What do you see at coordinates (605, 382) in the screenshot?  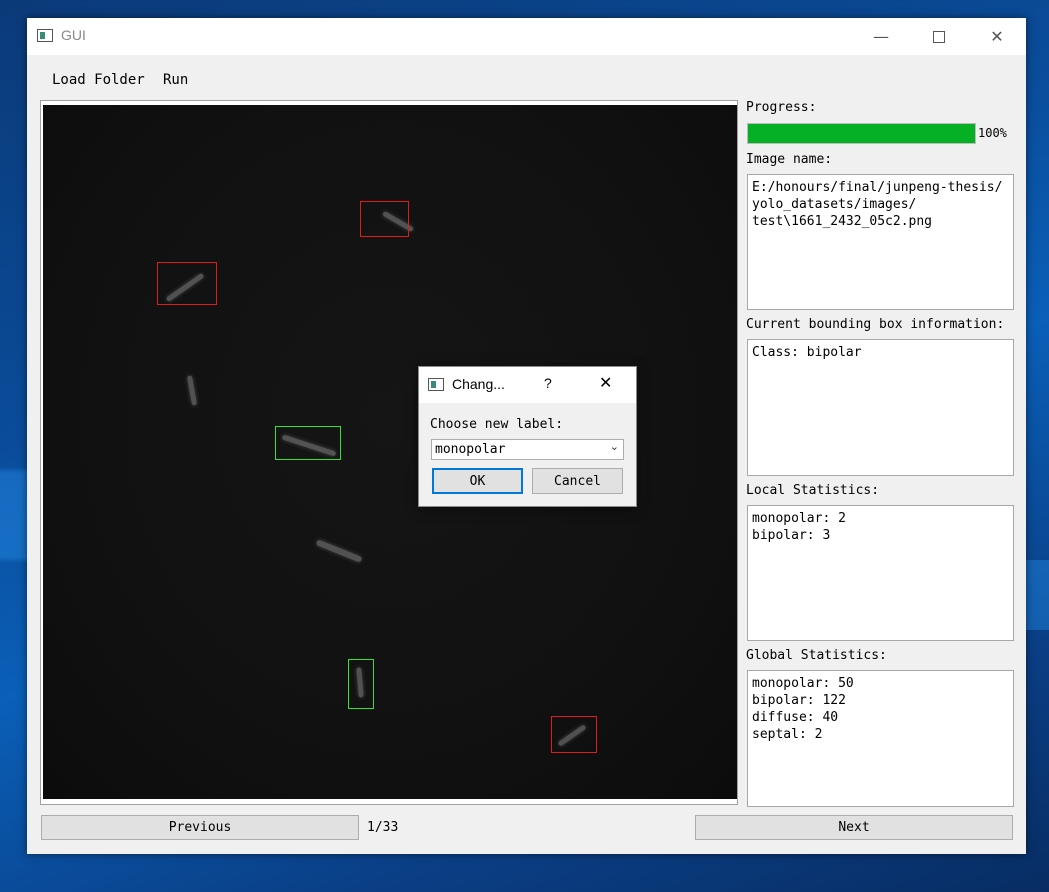 I see `dialog-close-button: ✕` at bounding box center [605, 382].